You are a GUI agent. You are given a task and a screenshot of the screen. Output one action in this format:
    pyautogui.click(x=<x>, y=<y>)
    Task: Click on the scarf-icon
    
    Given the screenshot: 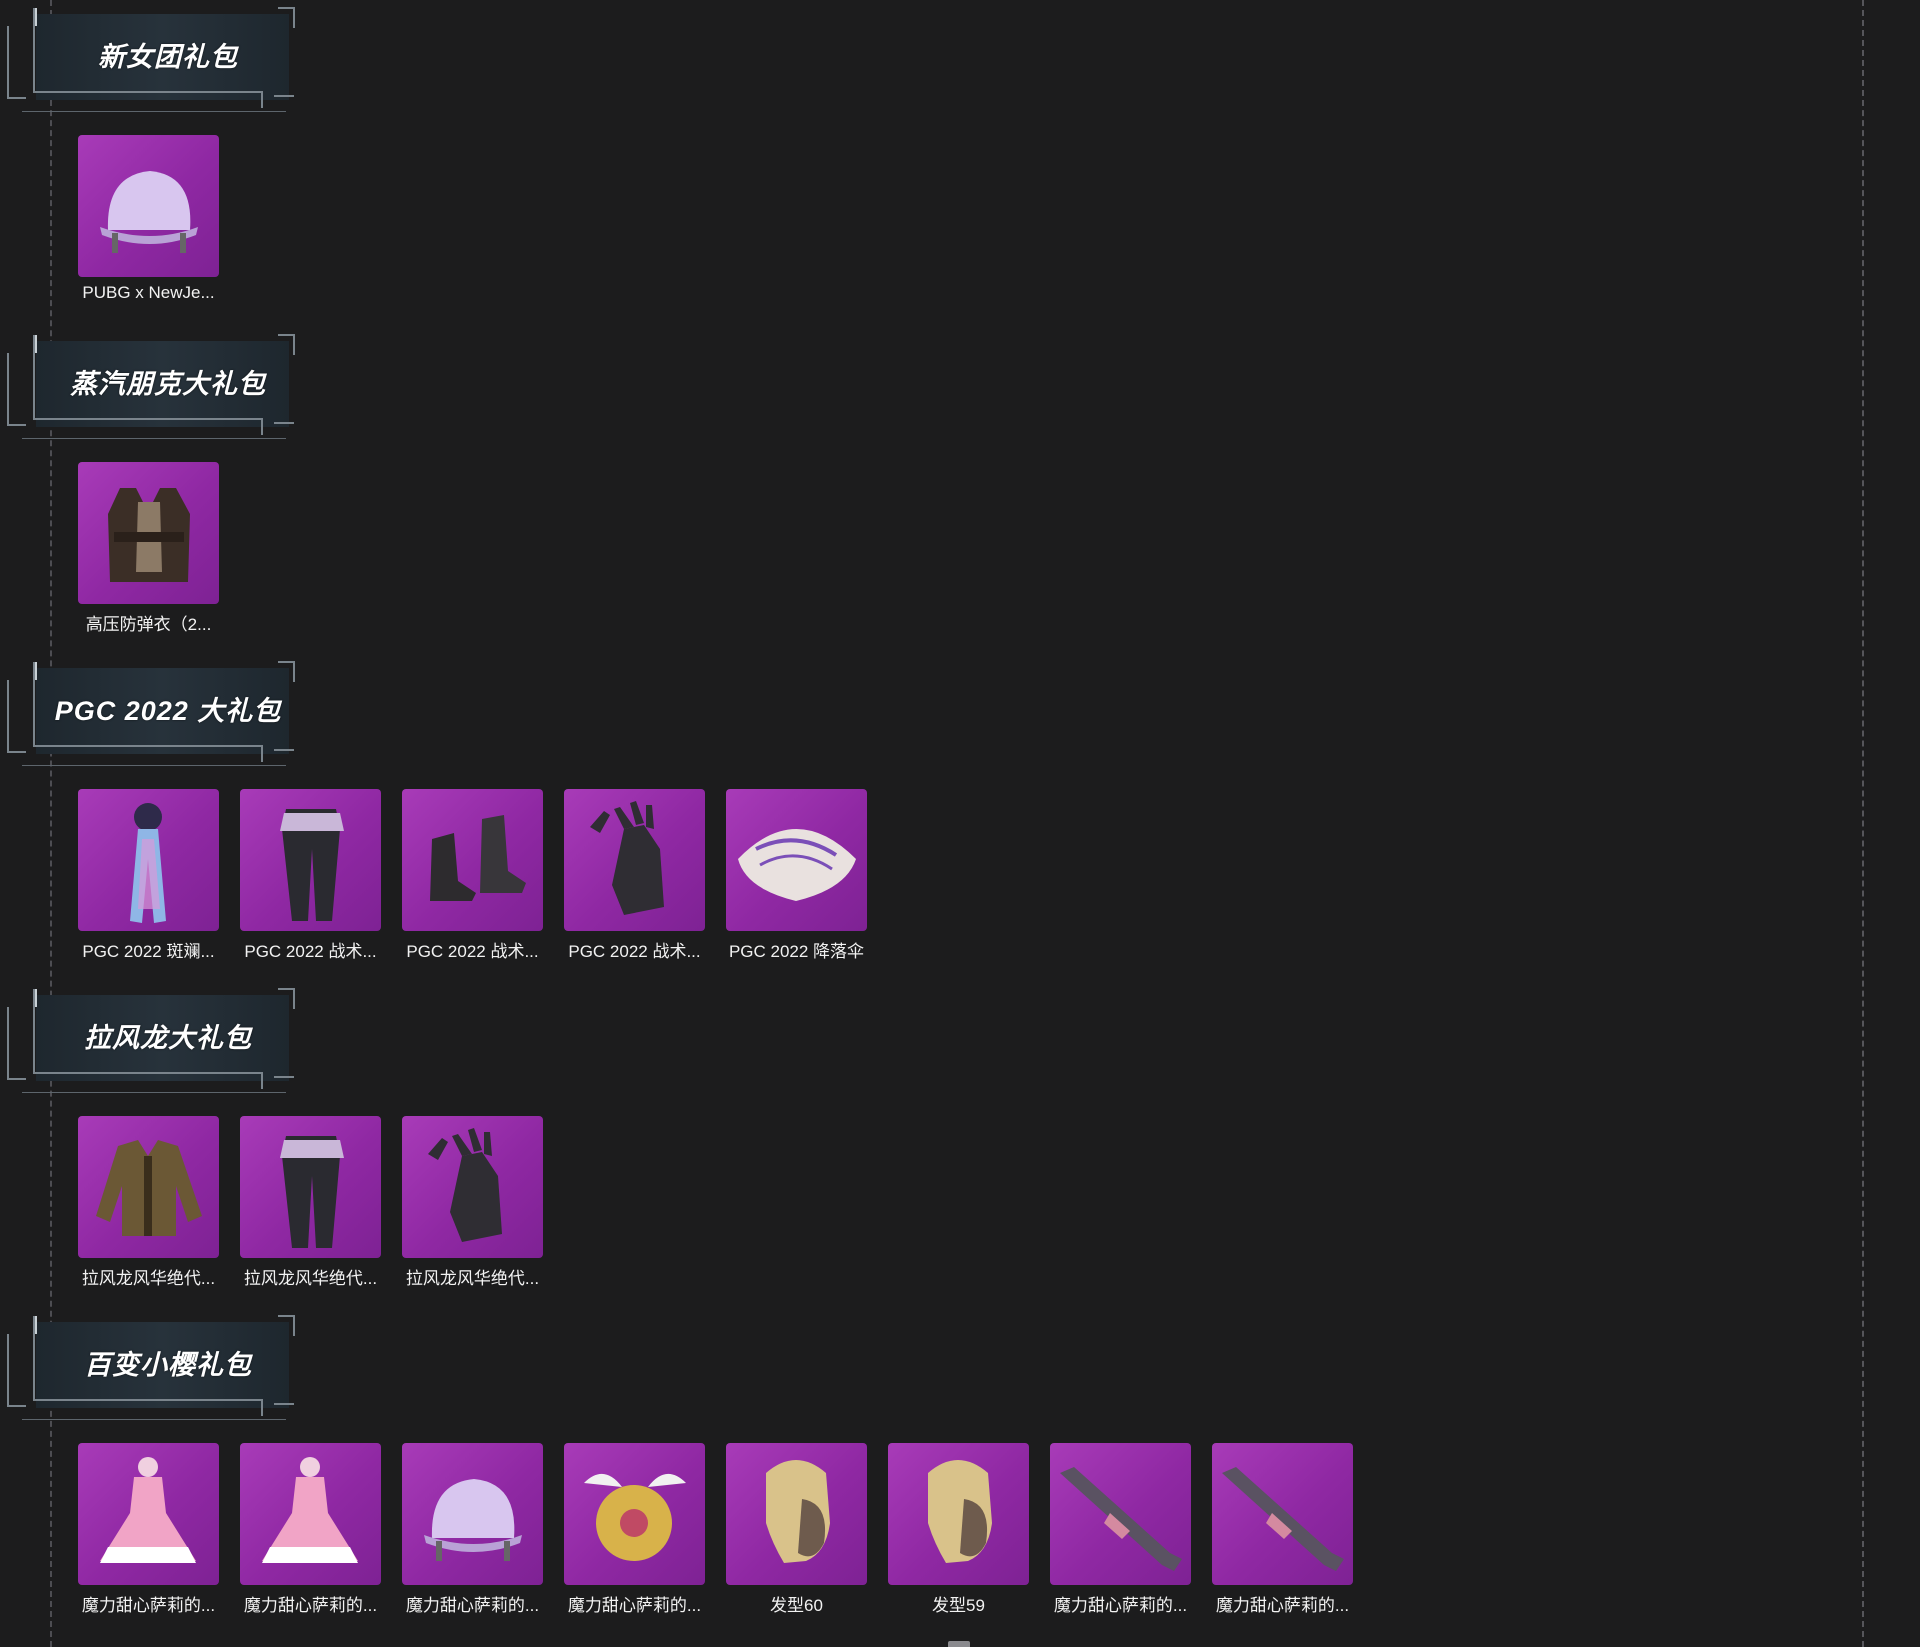 What is the action you would take?
    pyautogui.click(x=148, y=863)
    